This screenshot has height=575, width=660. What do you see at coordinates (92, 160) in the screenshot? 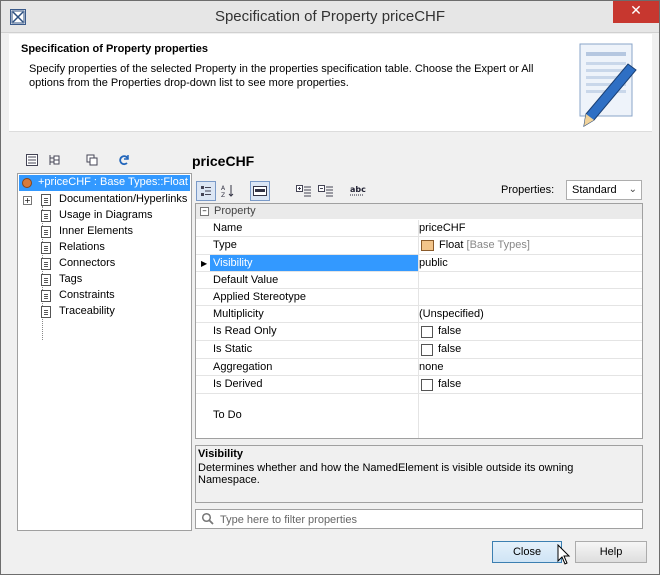
I see `copy-icon` at bounding box center [92, 160].